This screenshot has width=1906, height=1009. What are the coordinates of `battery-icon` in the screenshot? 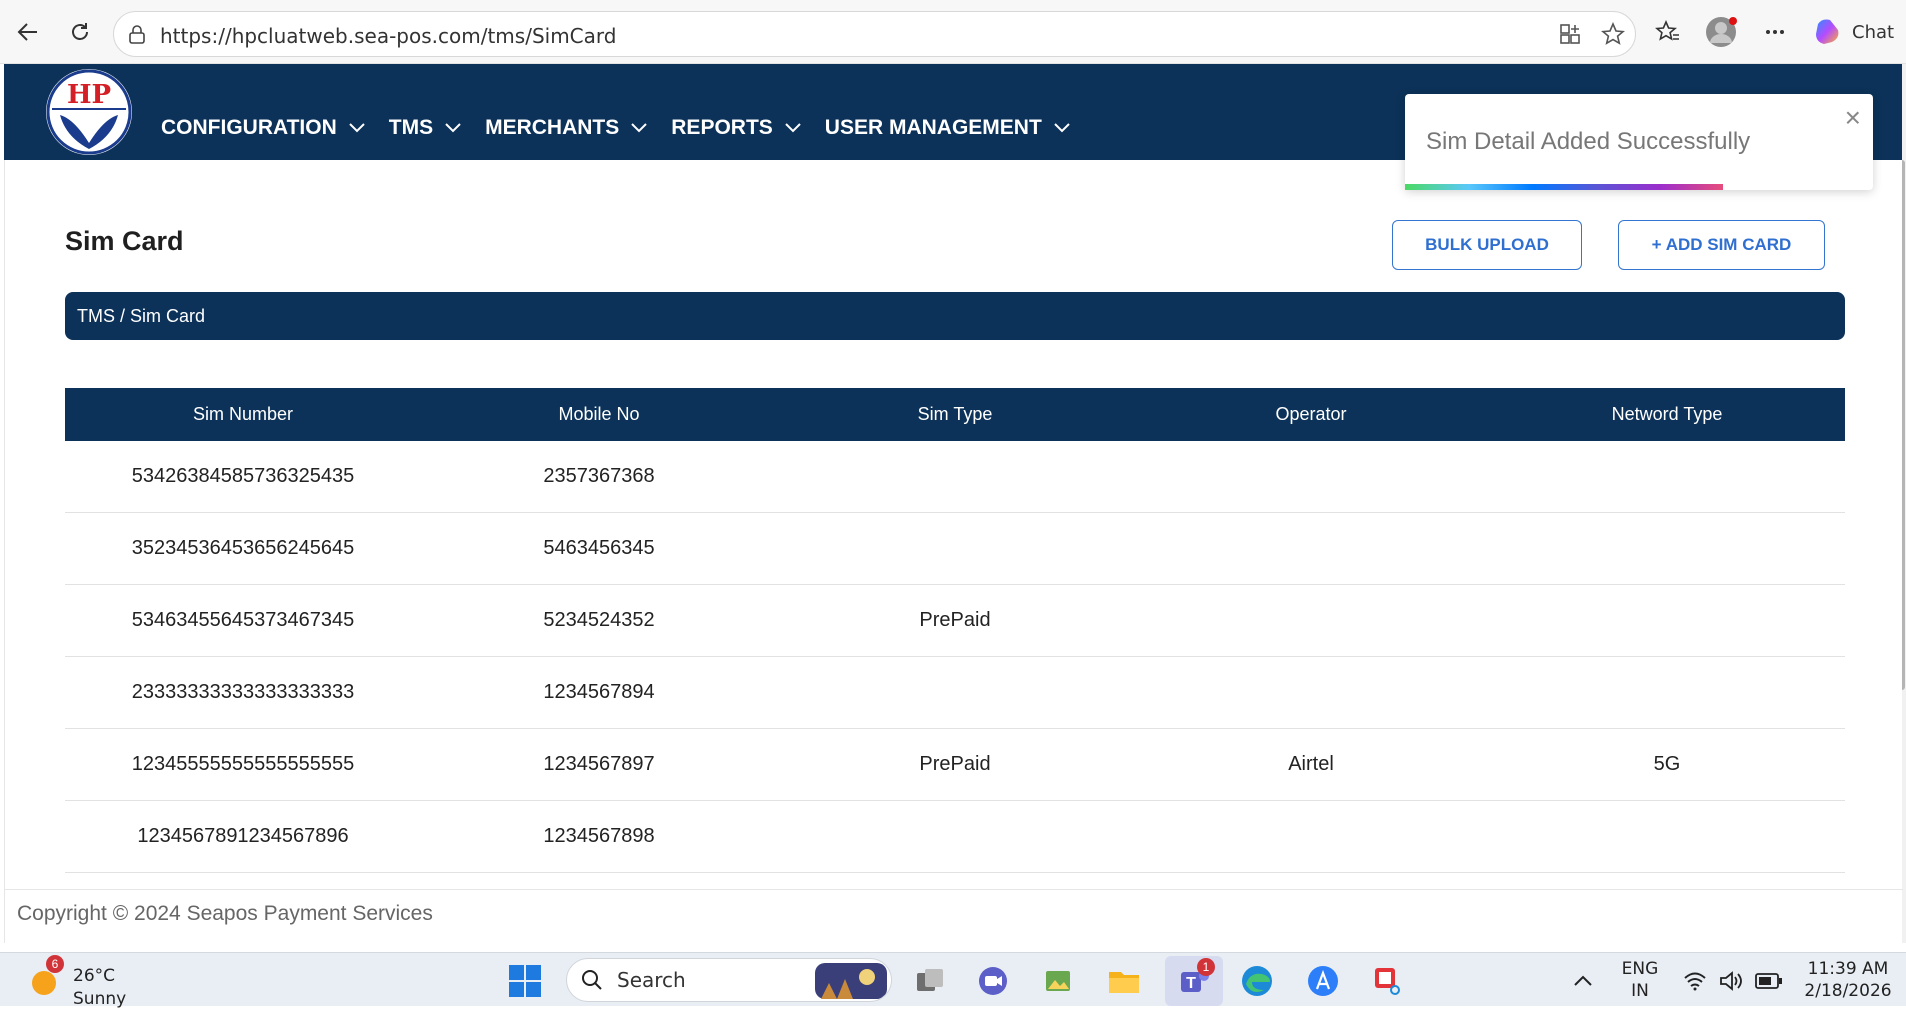 It's located at (1769, 981).